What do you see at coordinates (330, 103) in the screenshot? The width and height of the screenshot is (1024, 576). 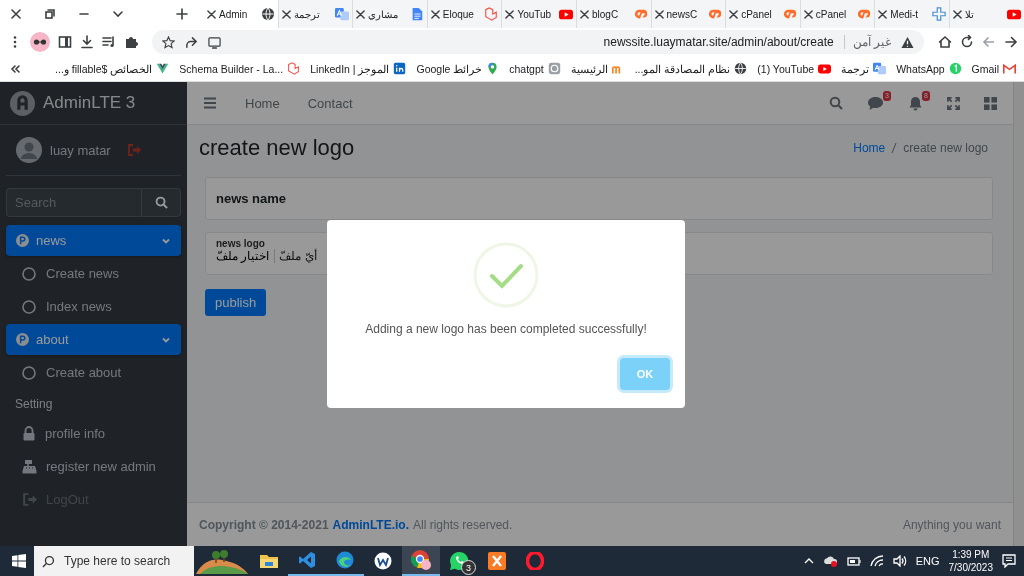 I see `nav-link: Contact` at bounding box center [330, 103].